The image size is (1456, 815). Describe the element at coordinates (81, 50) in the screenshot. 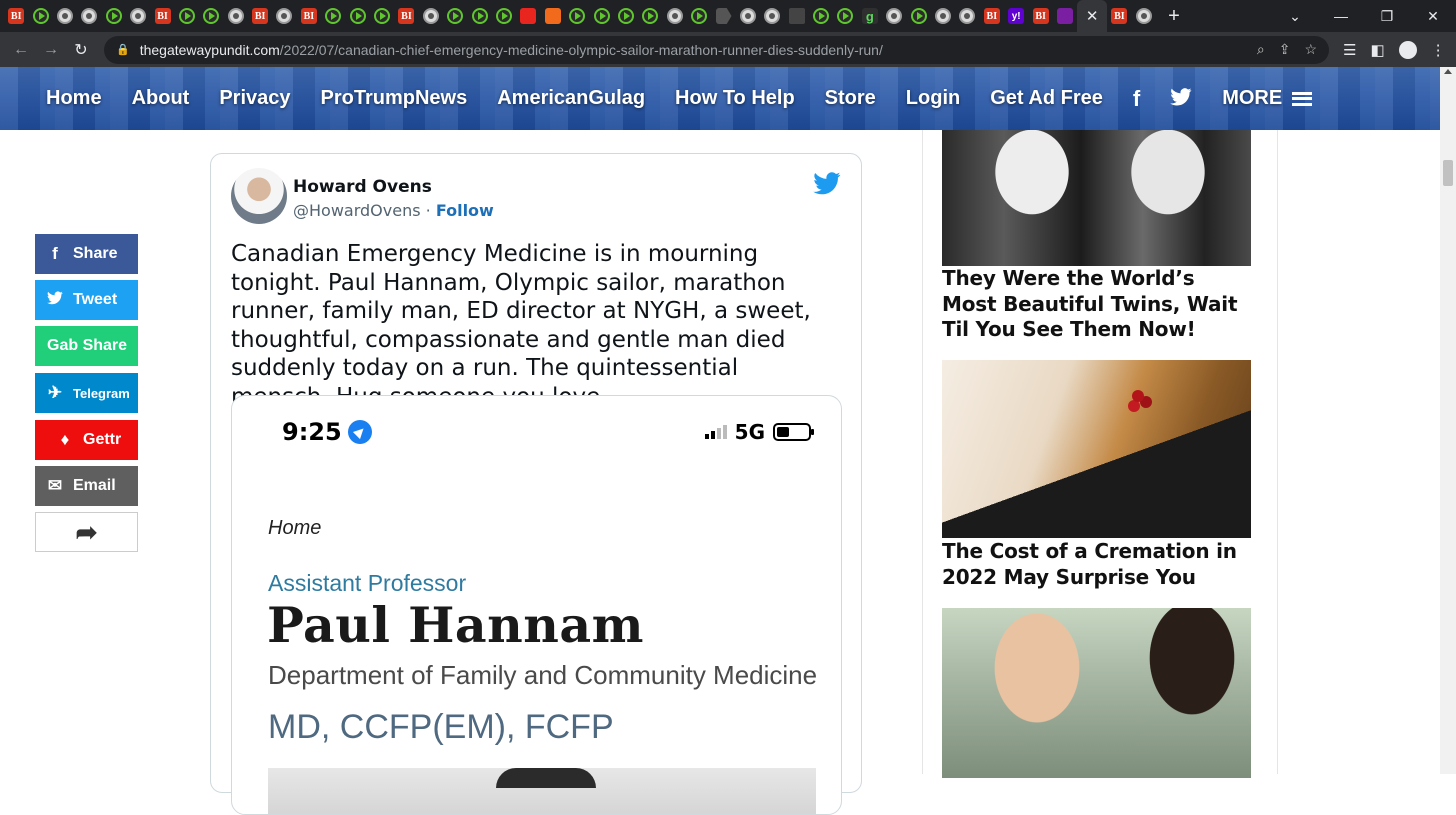

I see `reload-icon: ↻` at that location.